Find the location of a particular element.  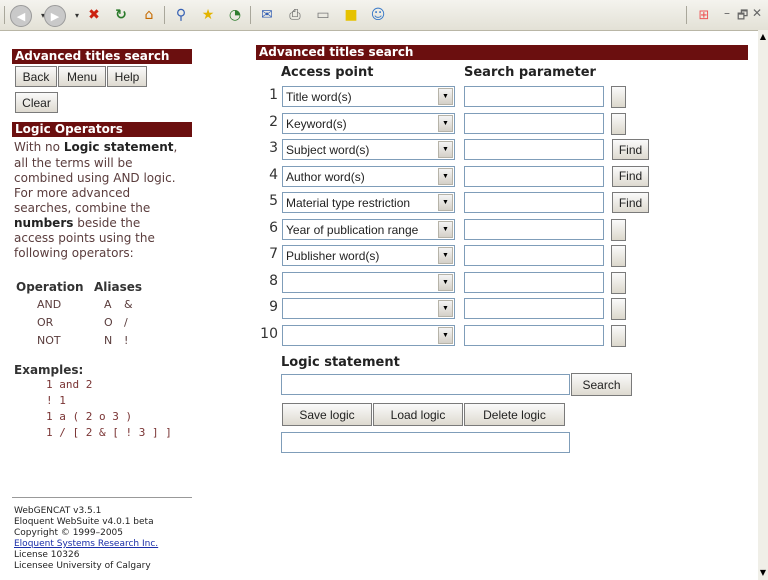

access-point-value: Year of publication range is located at coordinates (352, 229).